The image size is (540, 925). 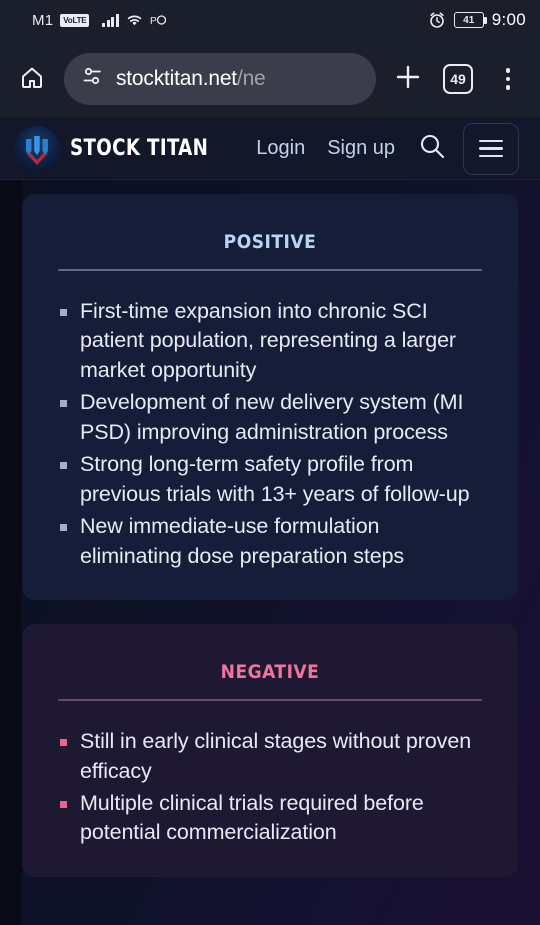 I want to click on search-icon, so click(x=432, y=148).